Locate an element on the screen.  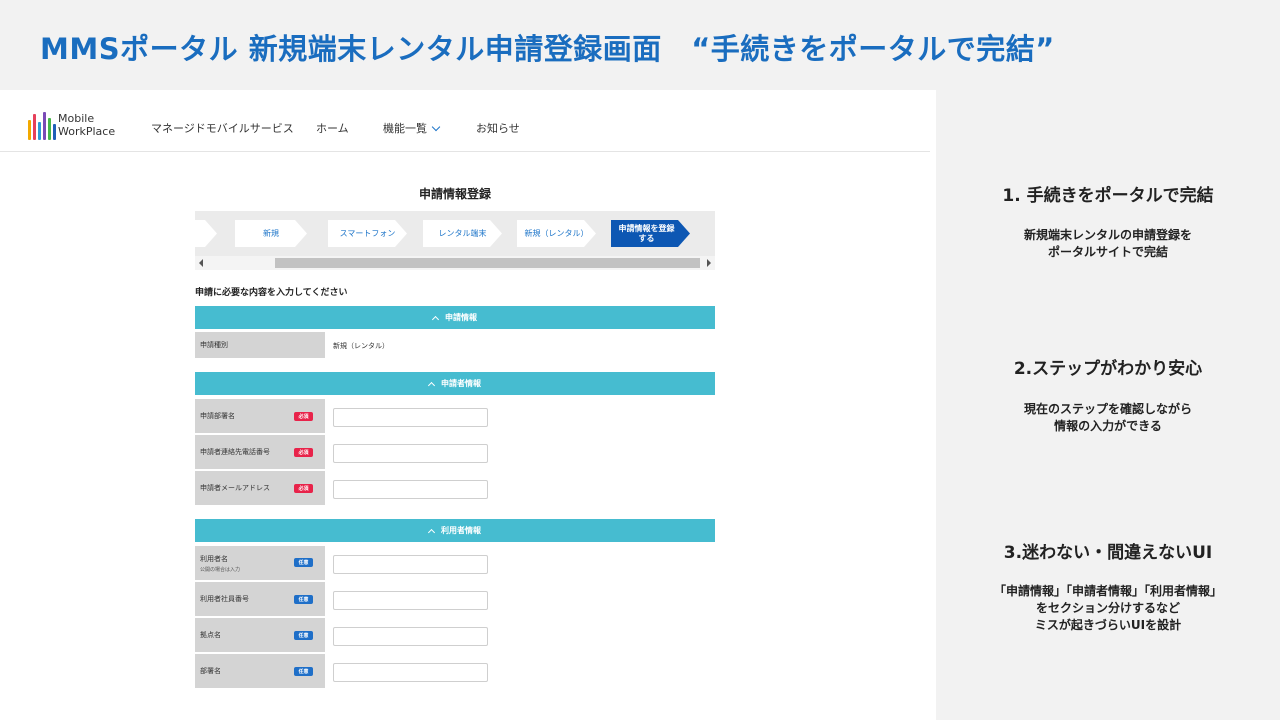
nav-home: ホーム is located at coordinates (332, 128).